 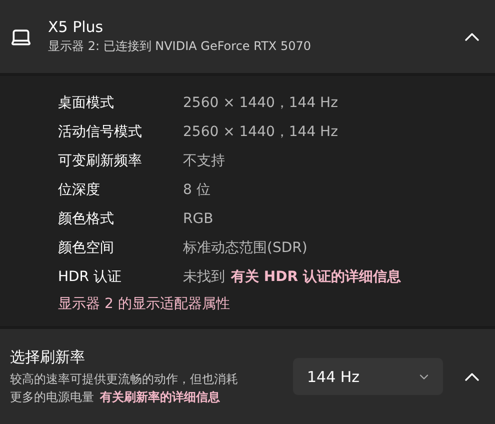 What do you see at coordinates (368, 376) in the screenshot?
I see `refresh-rate-dropdown: 144 Hz` at bounding box center [368, 376].